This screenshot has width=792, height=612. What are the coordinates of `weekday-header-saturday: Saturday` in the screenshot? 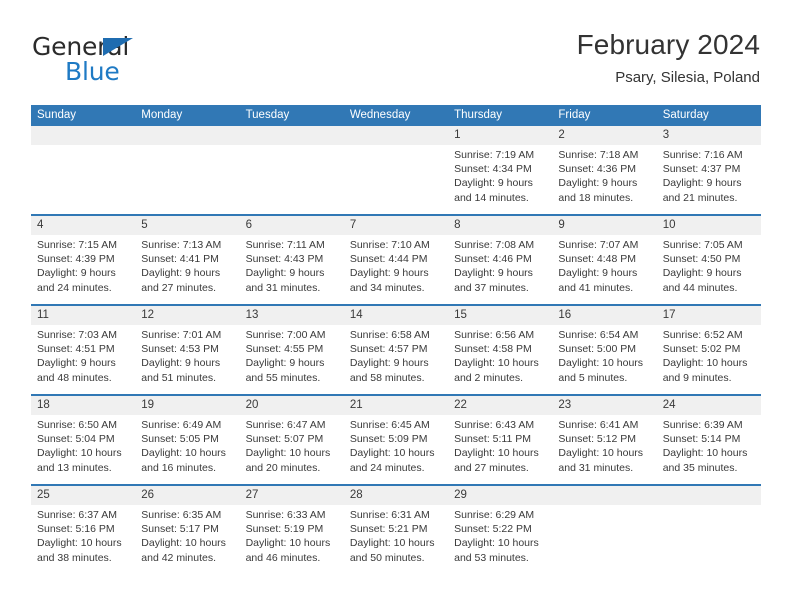 It's located at (685, 115).